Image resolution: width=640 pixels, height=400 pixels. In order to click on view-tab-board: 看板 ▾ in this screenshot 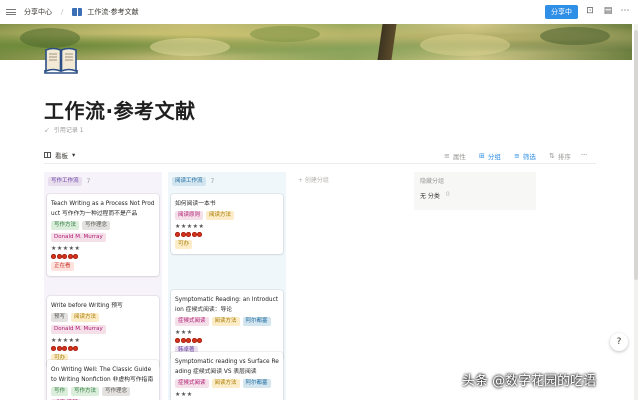, I will do `click(59, 155)`.